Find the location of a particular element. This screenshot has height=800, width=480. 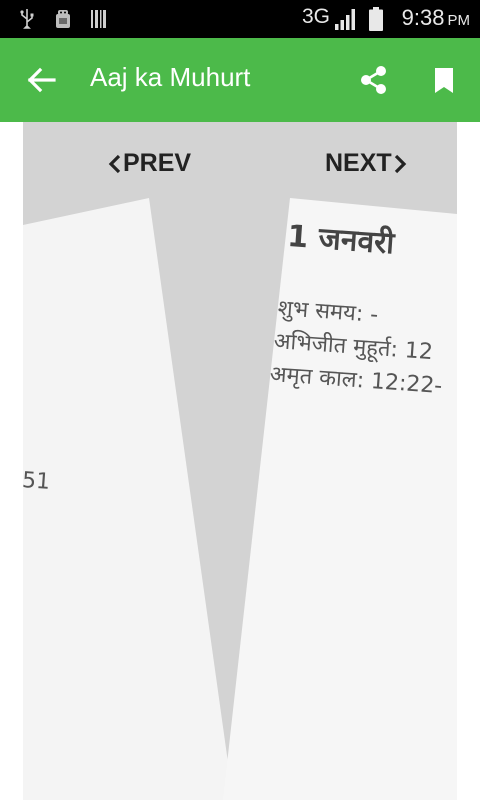

barcode-icon is located at coordinates (98, 19).